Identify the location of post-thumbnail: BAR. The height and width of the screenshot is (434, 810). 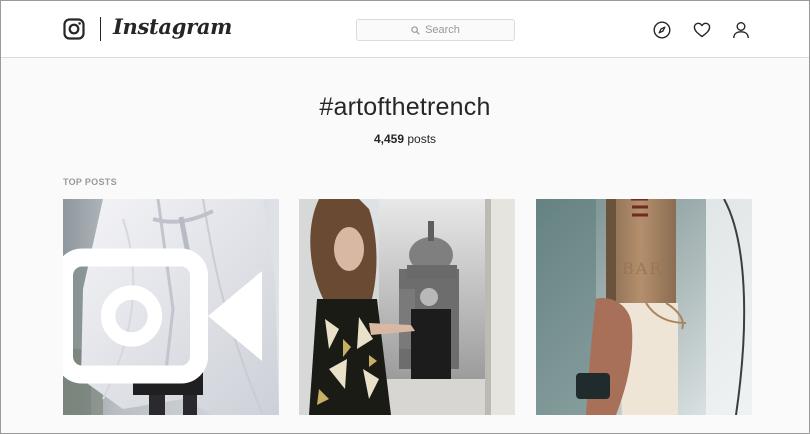
(644, 307).